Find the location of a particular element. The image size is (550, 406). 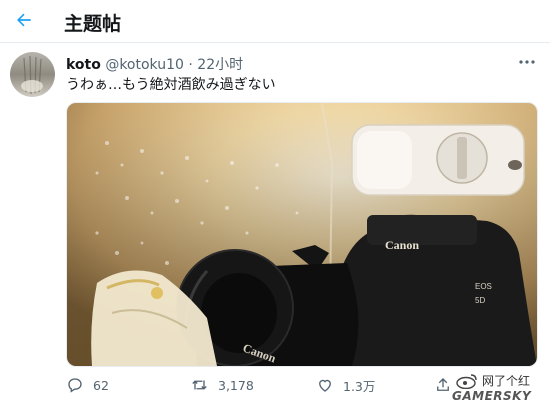

camera-brand-label: Canon is located at coordinates (402, 245).